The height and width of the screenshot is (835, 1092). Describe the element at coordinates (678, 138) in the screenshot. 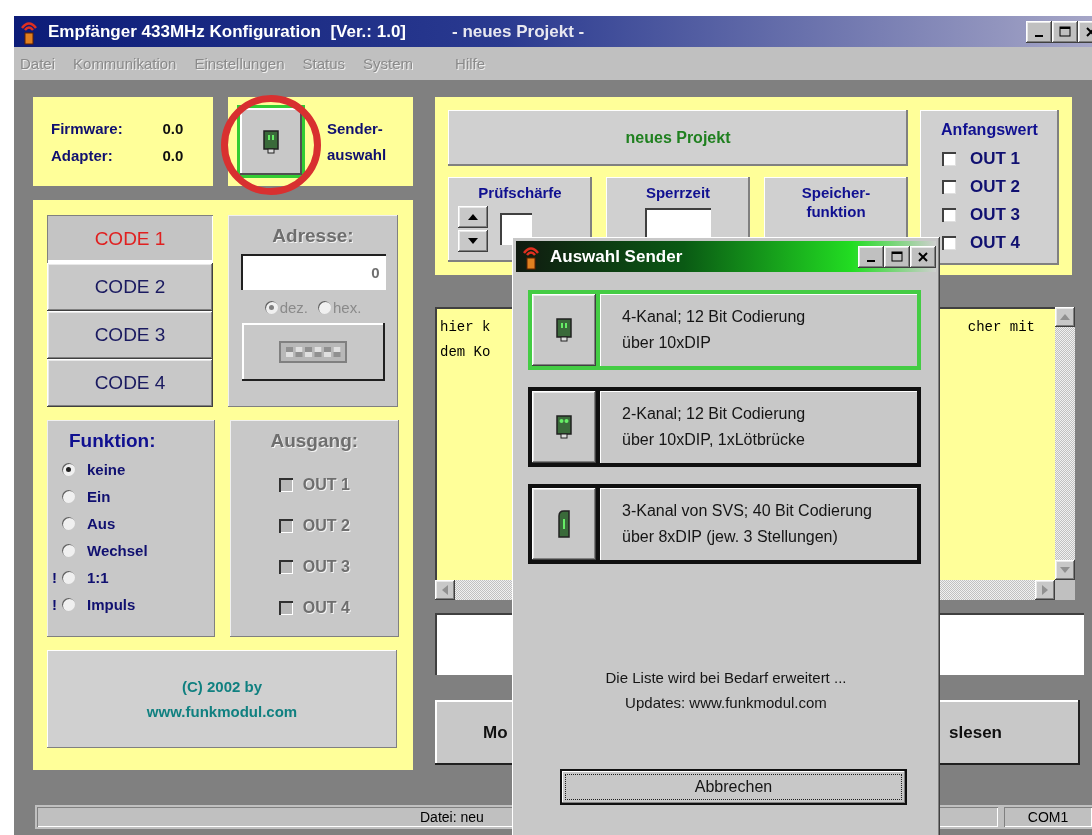

I see `project-name: neues Projekt` at that location.